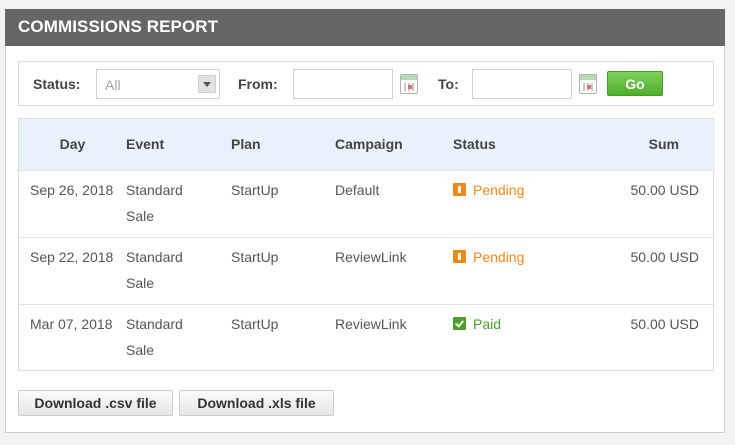 This screenshot has height=445, width=735. Describe the element at coordinates (343, 84) in the screenshot. I see `from-date-input` at that location.